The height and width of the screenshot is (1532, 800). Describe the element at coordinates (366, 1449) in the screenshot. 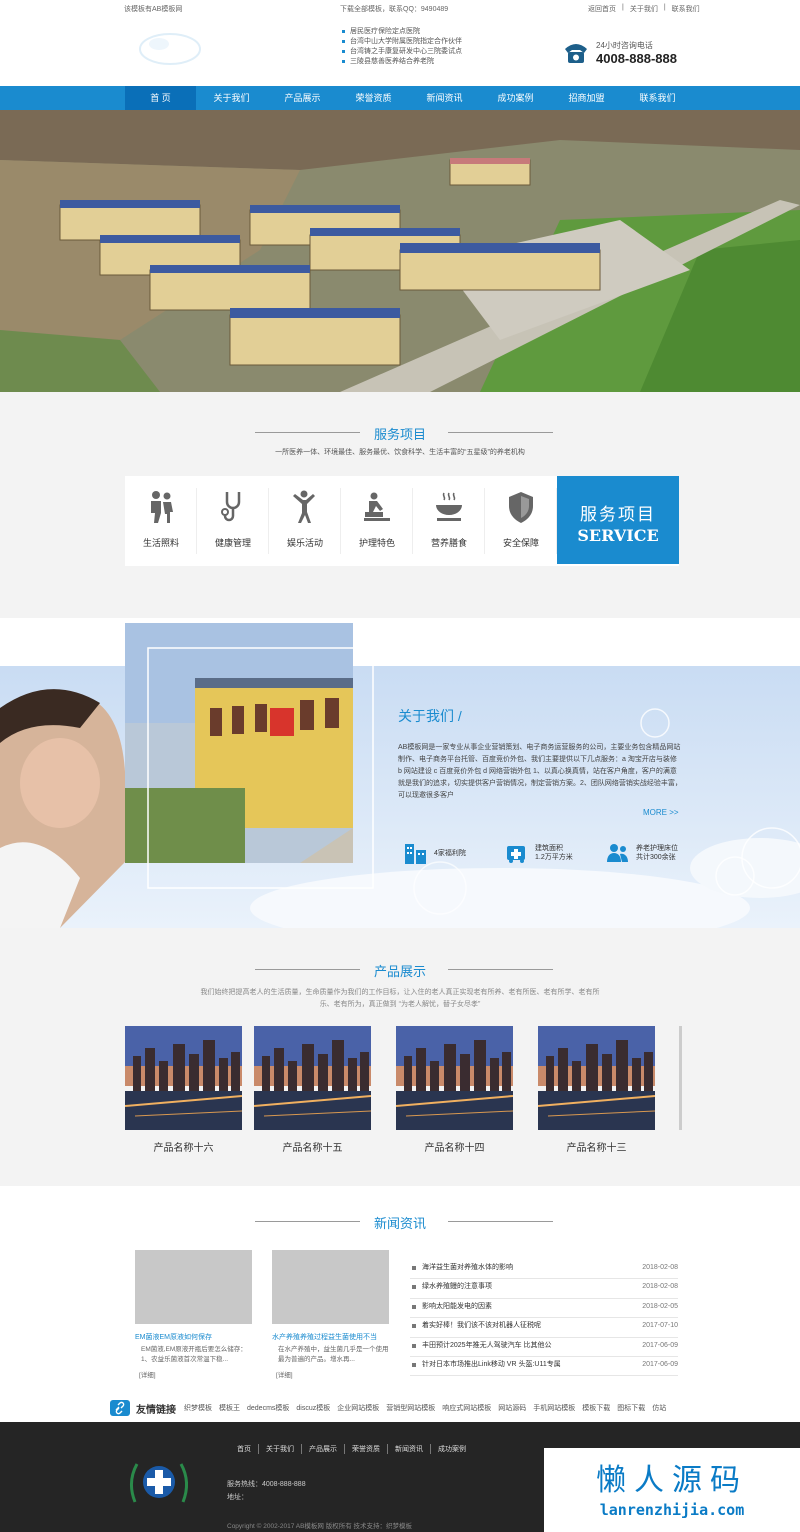

I see `footer-nav-honors: 荣誉资质` at that location.